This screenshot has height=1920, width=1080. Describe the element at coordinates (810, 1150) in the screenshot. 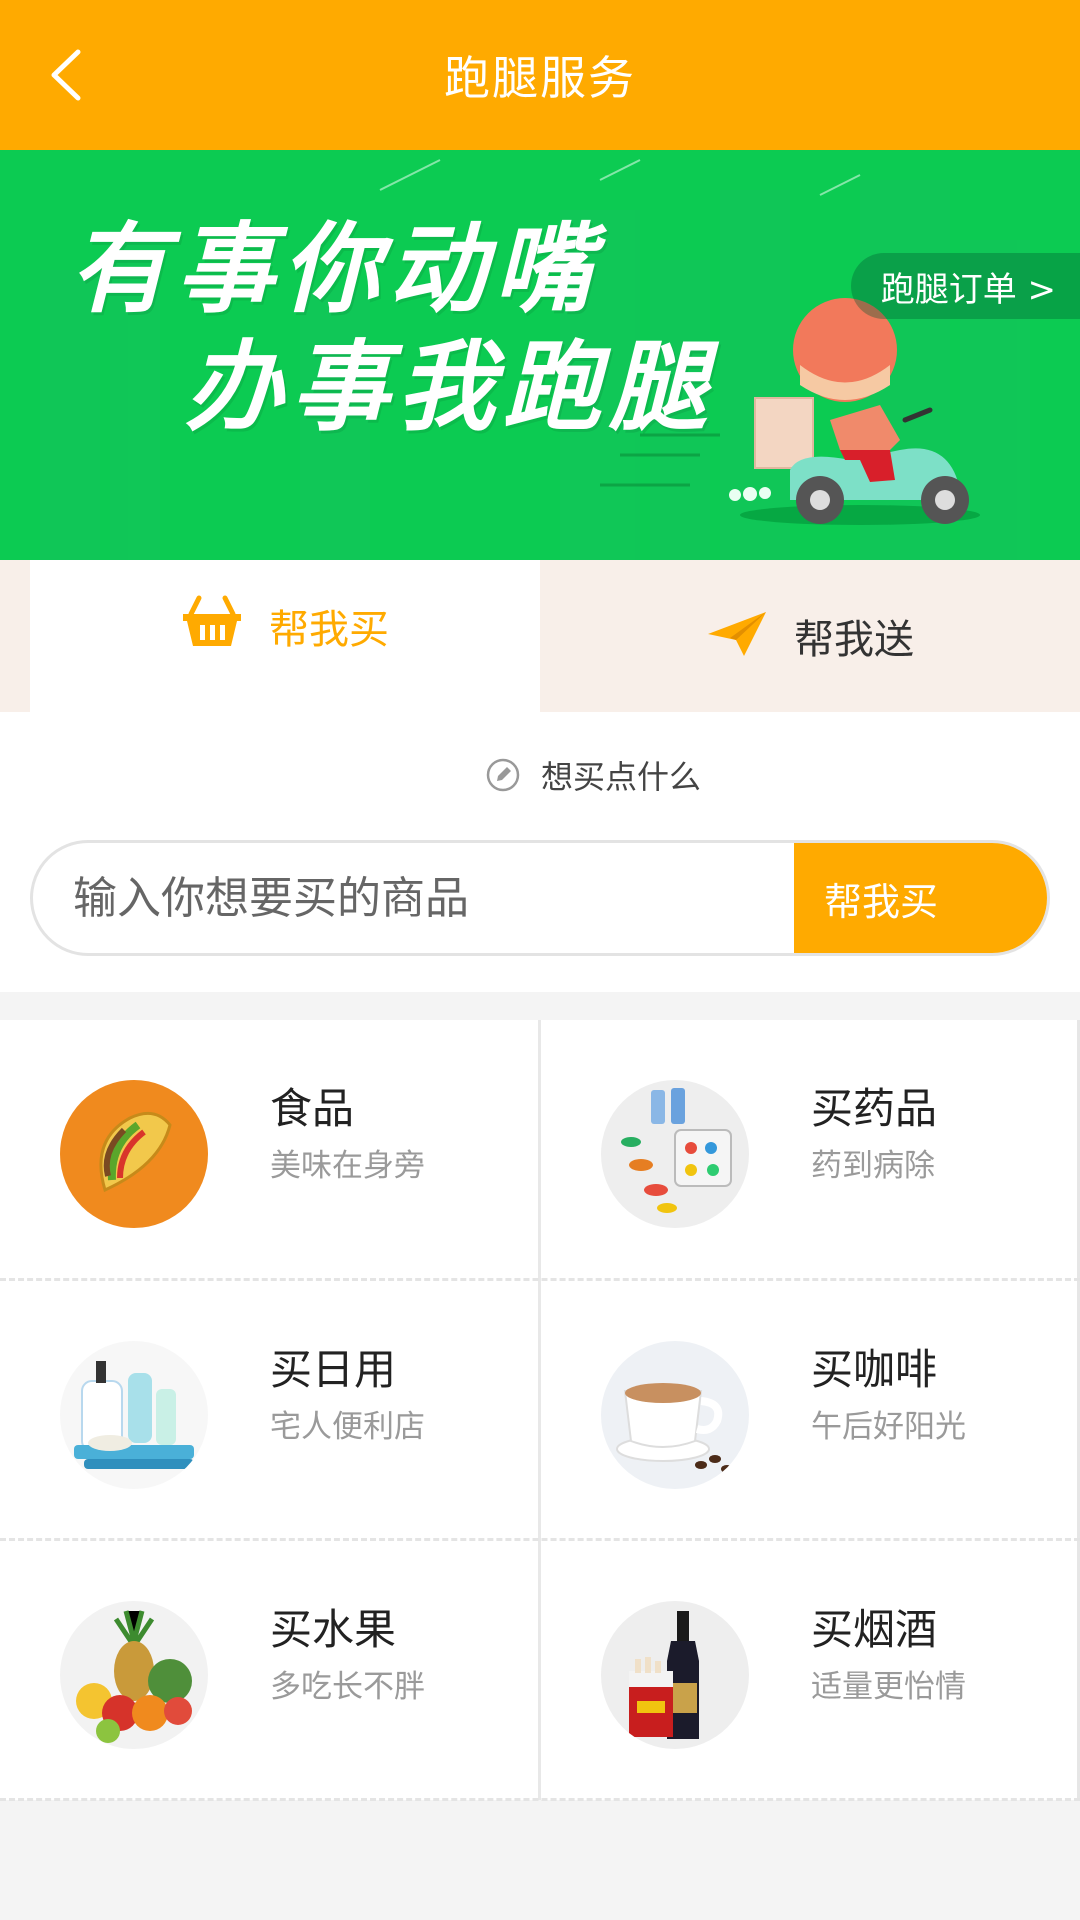

I see `category-medicine: 买药品 药到病除` at that location.